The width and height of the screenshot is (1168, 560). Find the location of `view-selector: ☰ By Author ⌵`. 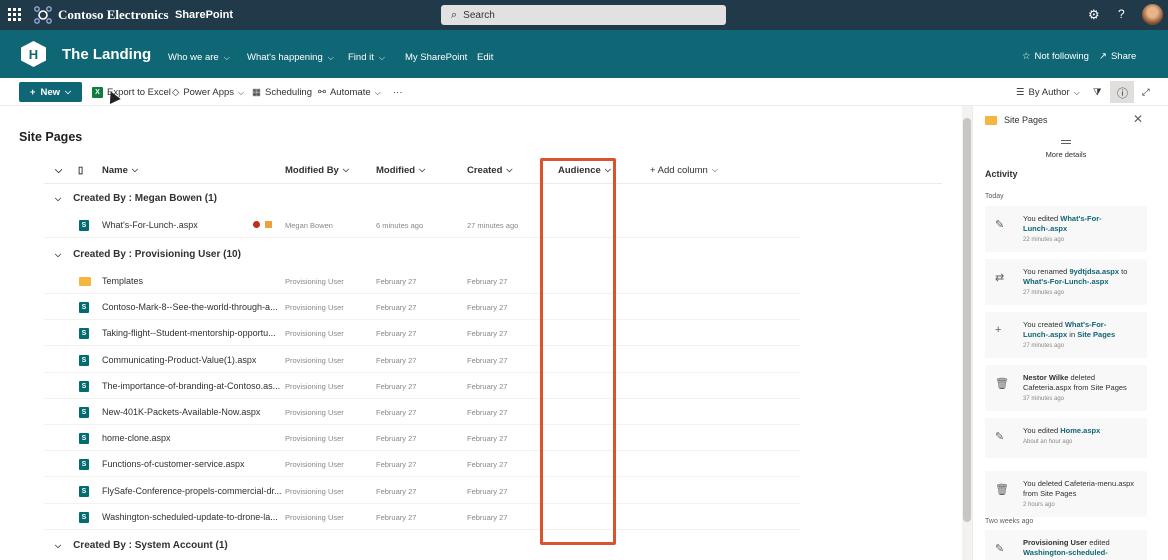

view-selector: ☰ By Author ⌵ is located at coordinates (1048, 92).